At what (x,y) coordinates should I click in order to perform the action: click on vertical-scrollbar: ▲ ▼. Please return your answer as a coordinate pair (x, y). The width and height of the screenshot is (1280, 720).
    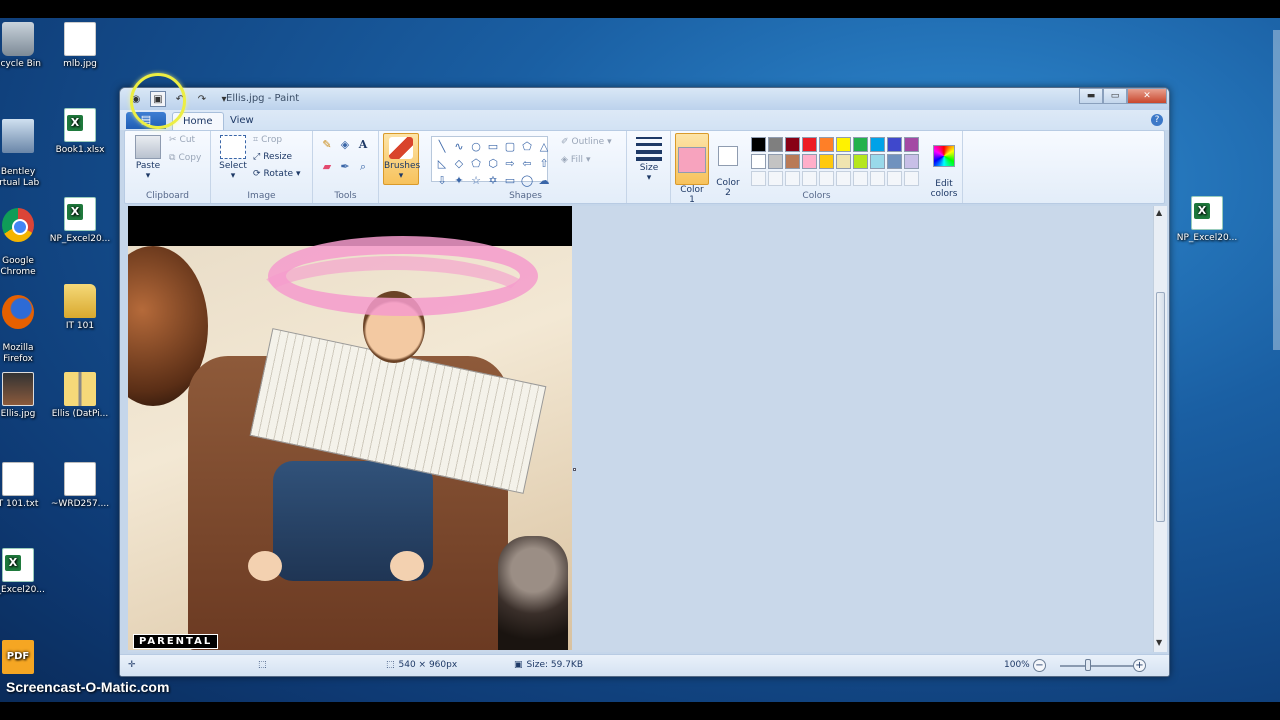
    Looking at the image, I should click on (1160, 429).